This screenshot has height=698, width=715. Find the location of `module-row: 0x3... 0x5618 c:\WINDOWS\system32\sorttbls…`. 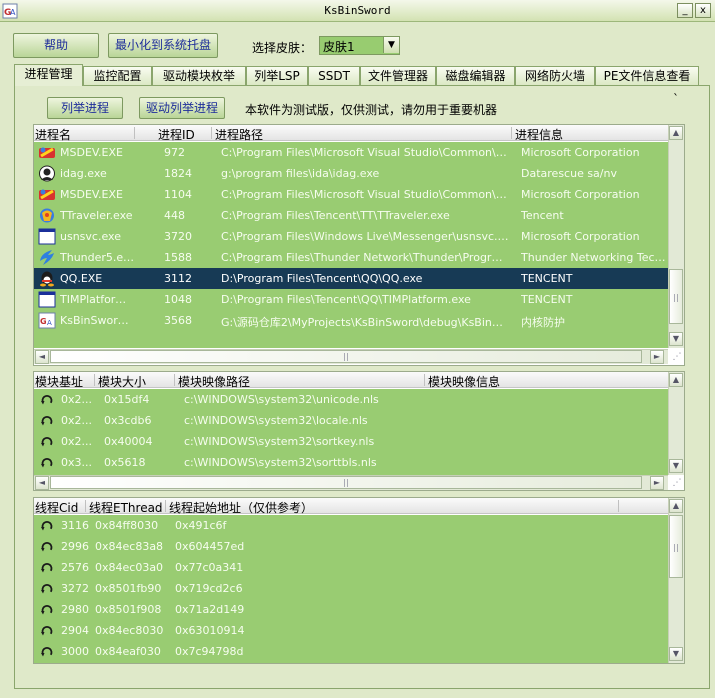

module-row: 0x3... 0x5618 c:\WINDOWS\system32\sorttbls… is located at coordinates (351, 462).